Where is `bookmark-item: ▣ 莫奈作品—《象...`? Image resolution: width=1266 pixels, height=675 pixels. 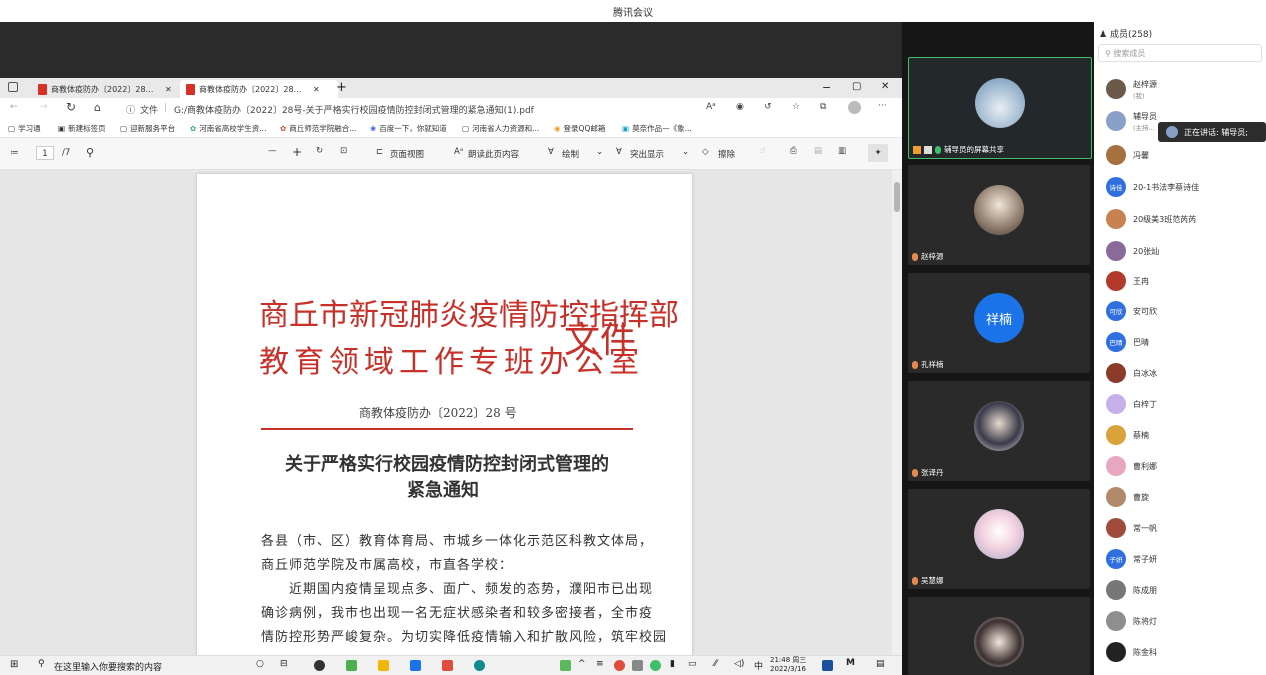
bookmark-item: ▣ 莫奈作品—《象... is located at coordinates (657, 128).